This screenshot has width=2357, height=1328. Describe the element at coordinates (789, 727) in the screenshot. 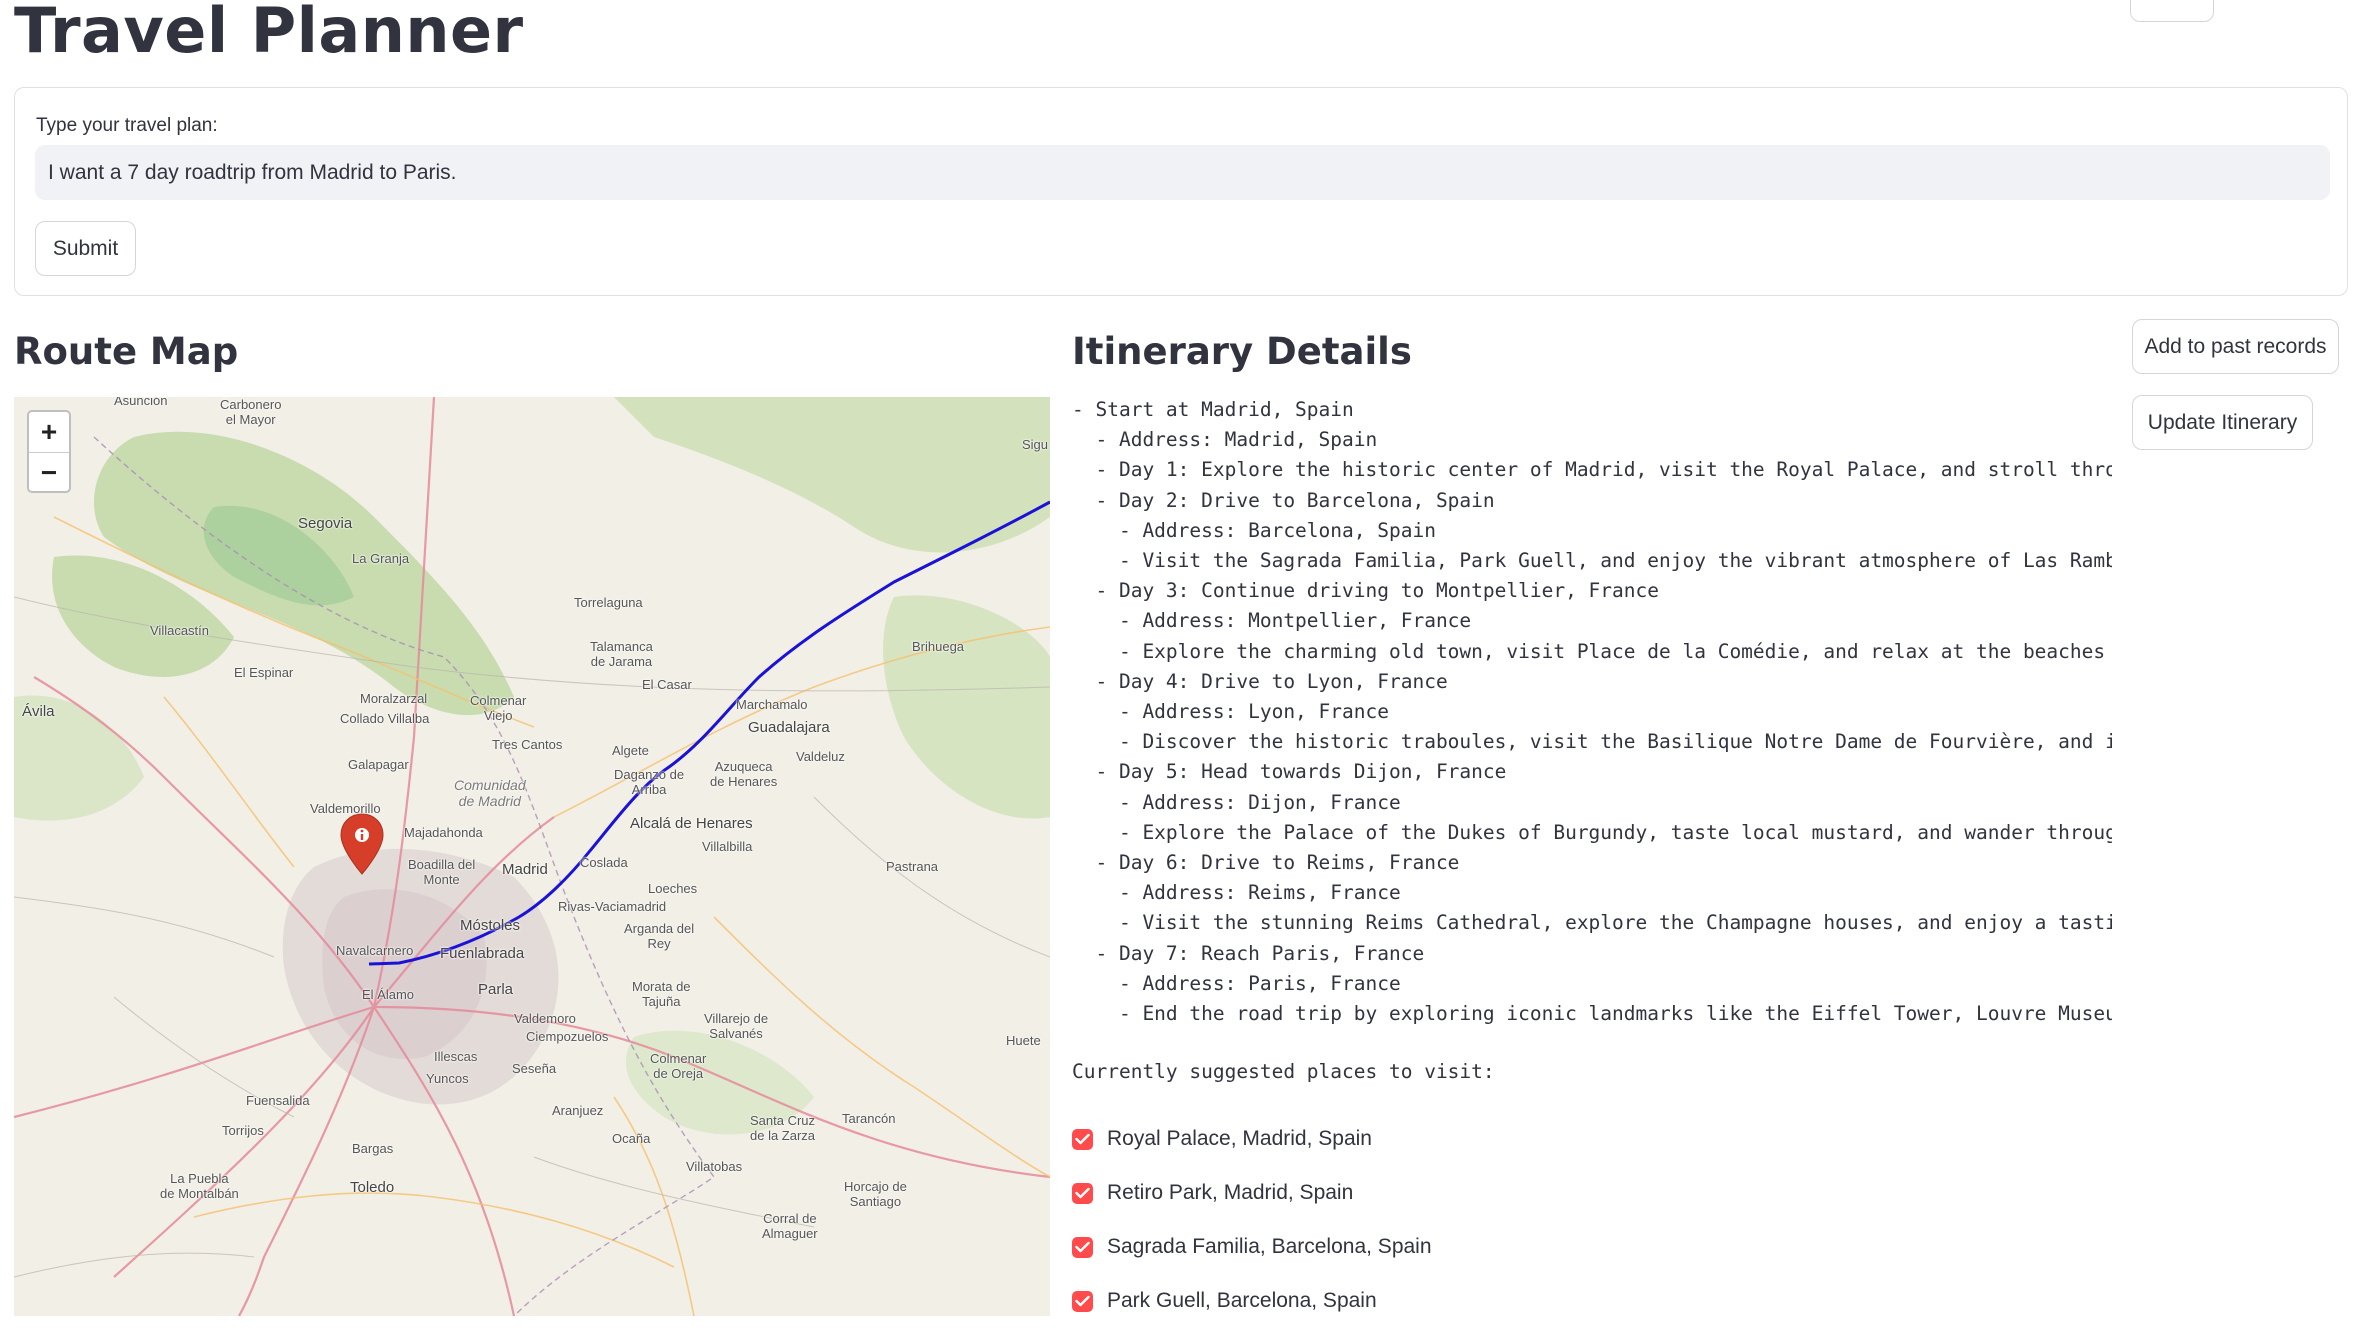

I see `map-label: Guadalajara` at that location.